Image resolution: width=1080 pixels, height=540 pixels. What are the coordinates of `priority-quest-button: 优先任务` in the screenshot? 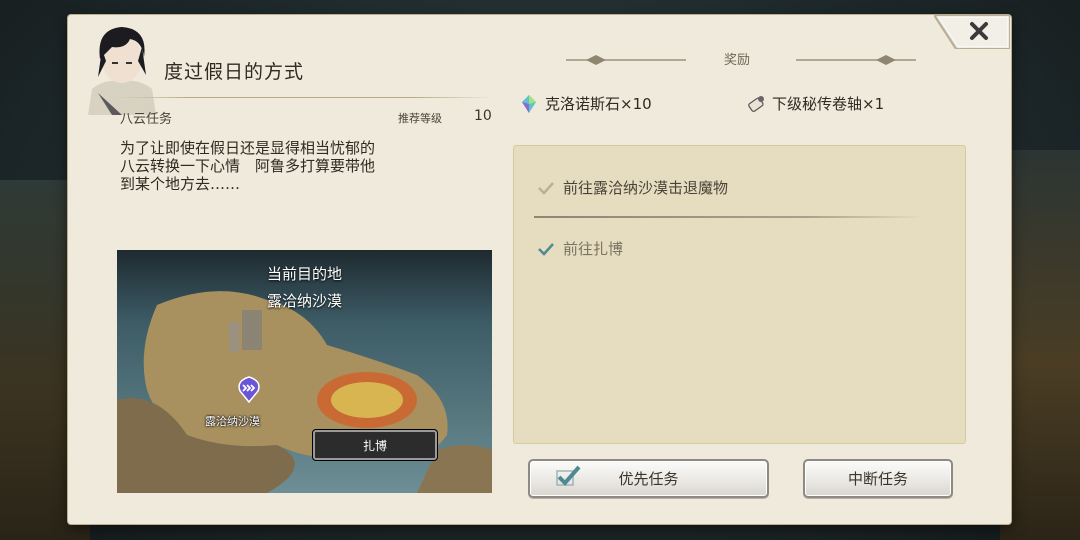 It's located at (648, 478).